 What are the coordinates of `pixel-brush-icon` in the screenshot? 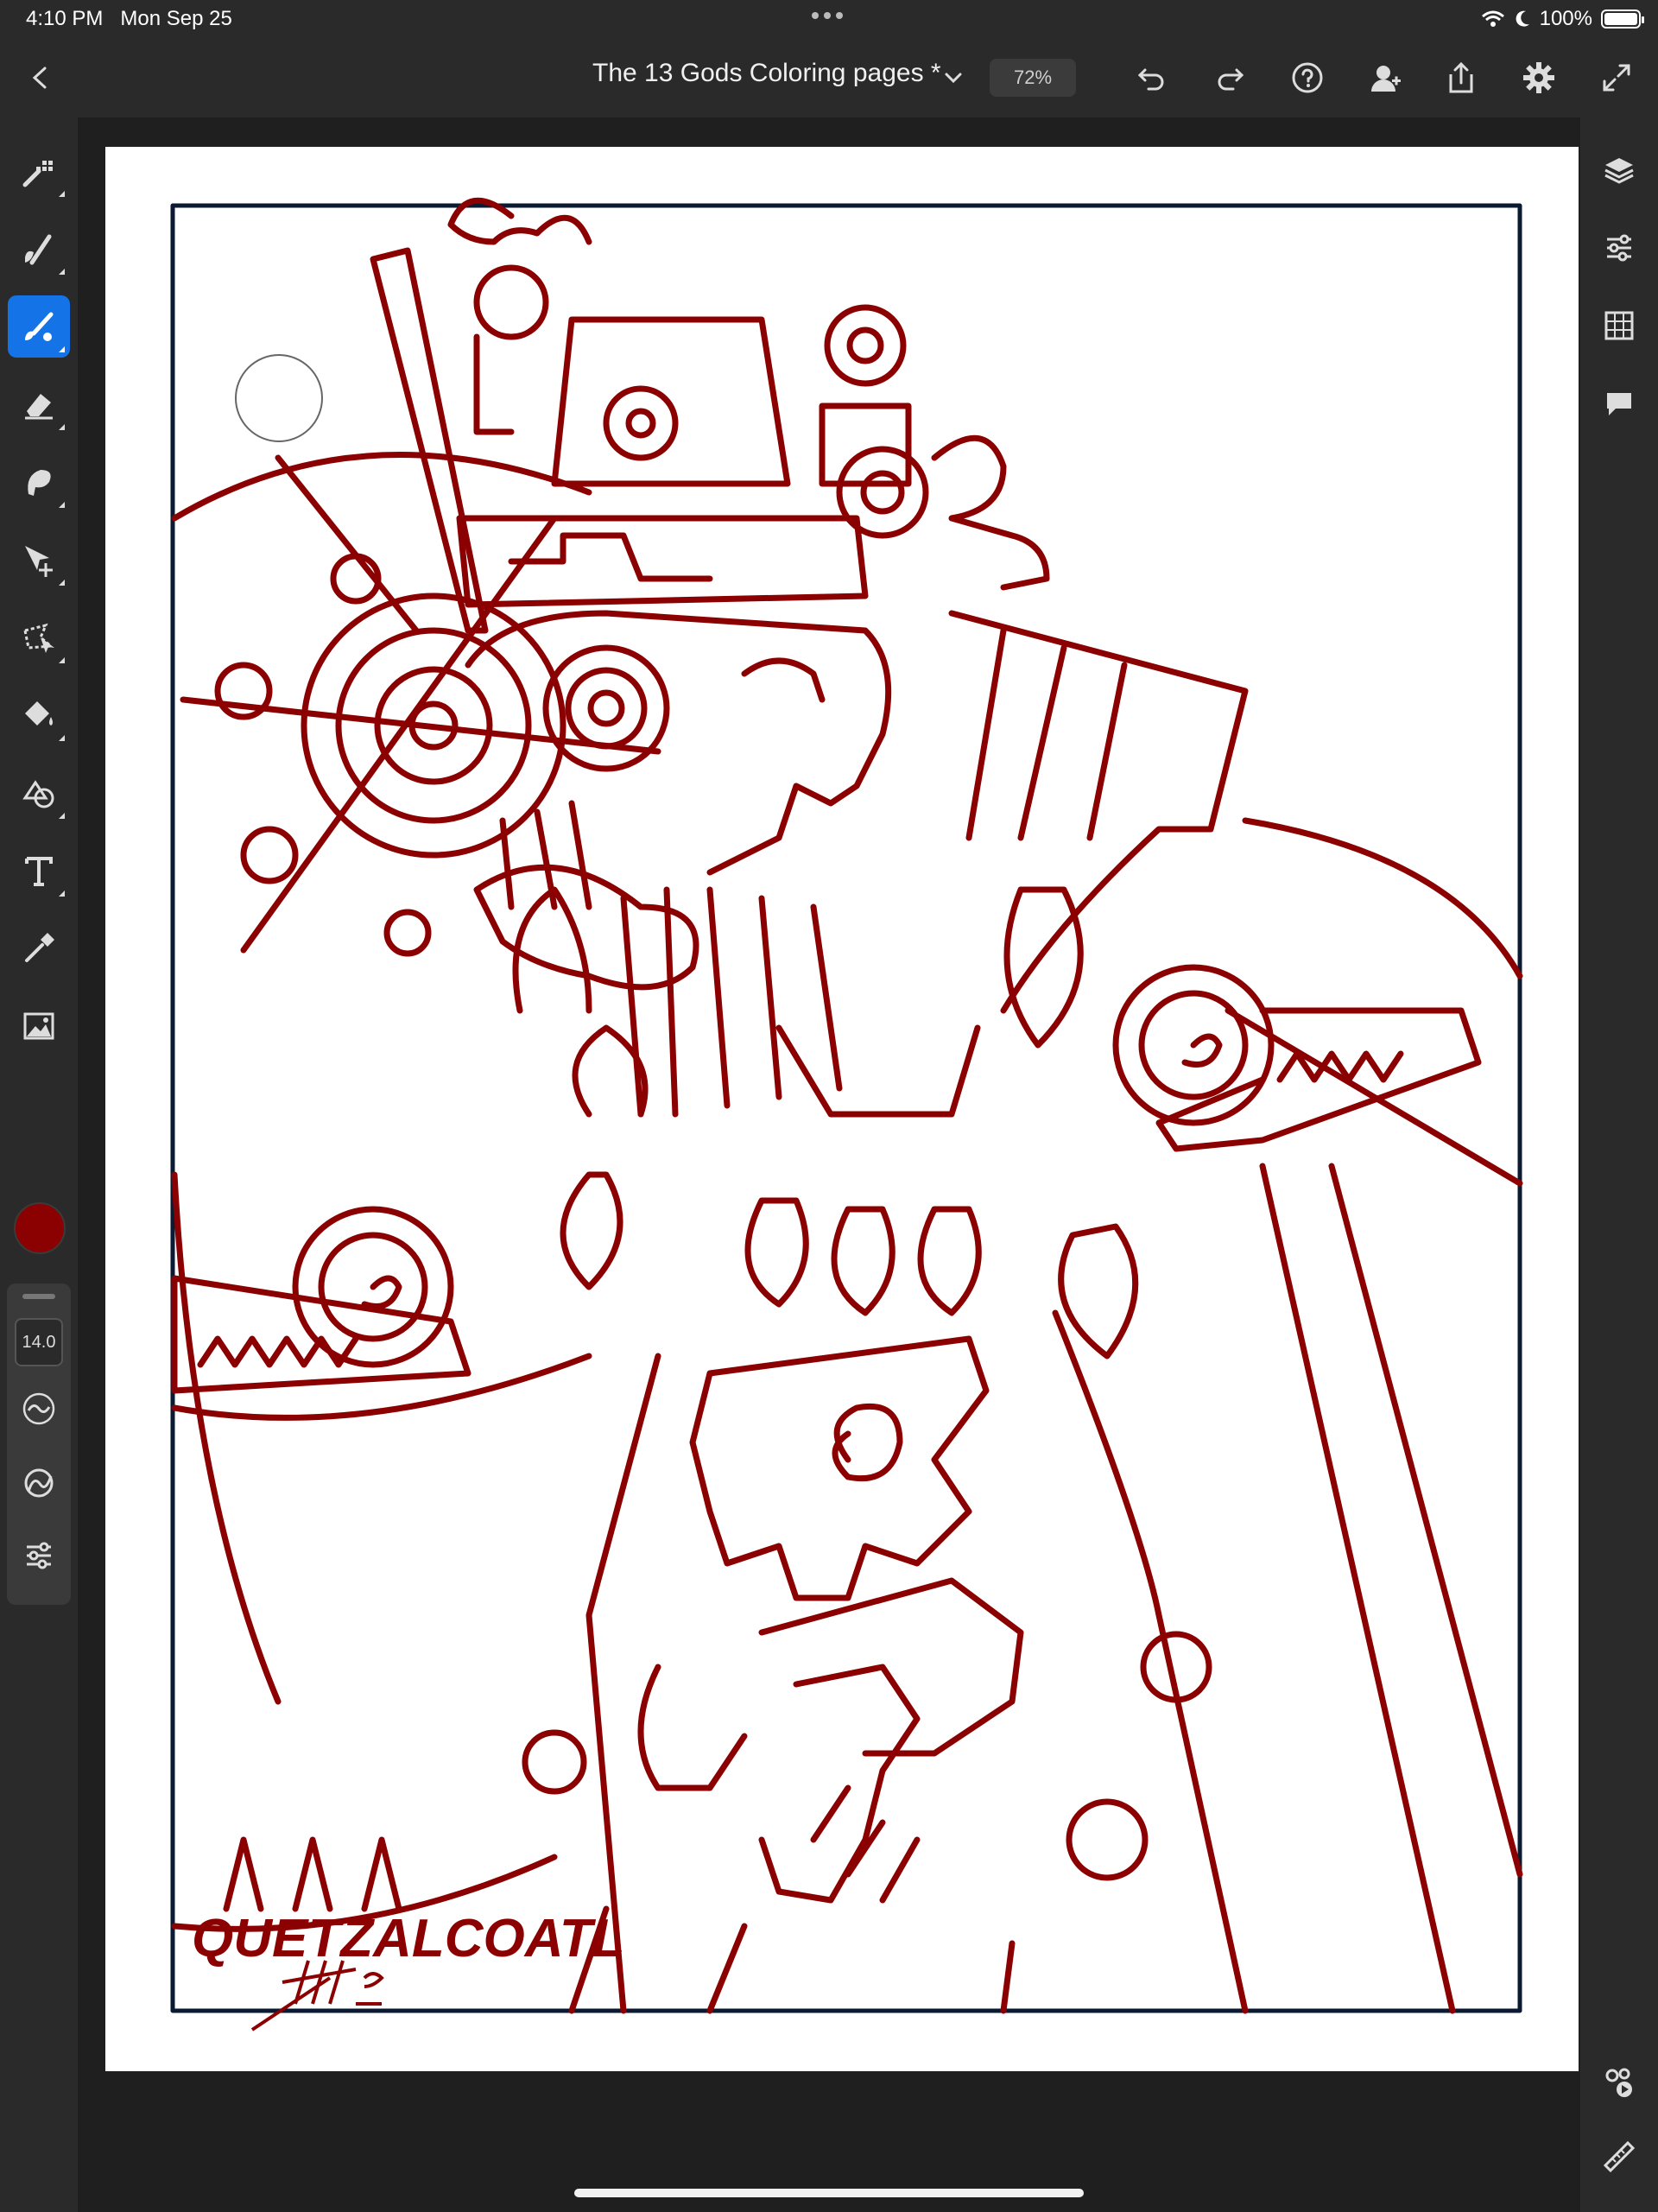 It's located at (39, 171).